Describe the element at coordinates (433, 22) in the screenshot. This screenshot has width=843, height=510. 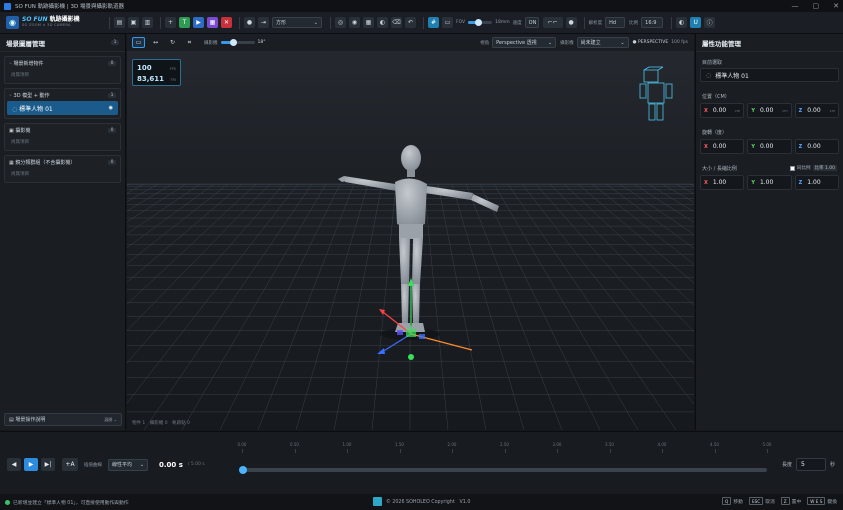
I see `hash-icon: #` at that location.